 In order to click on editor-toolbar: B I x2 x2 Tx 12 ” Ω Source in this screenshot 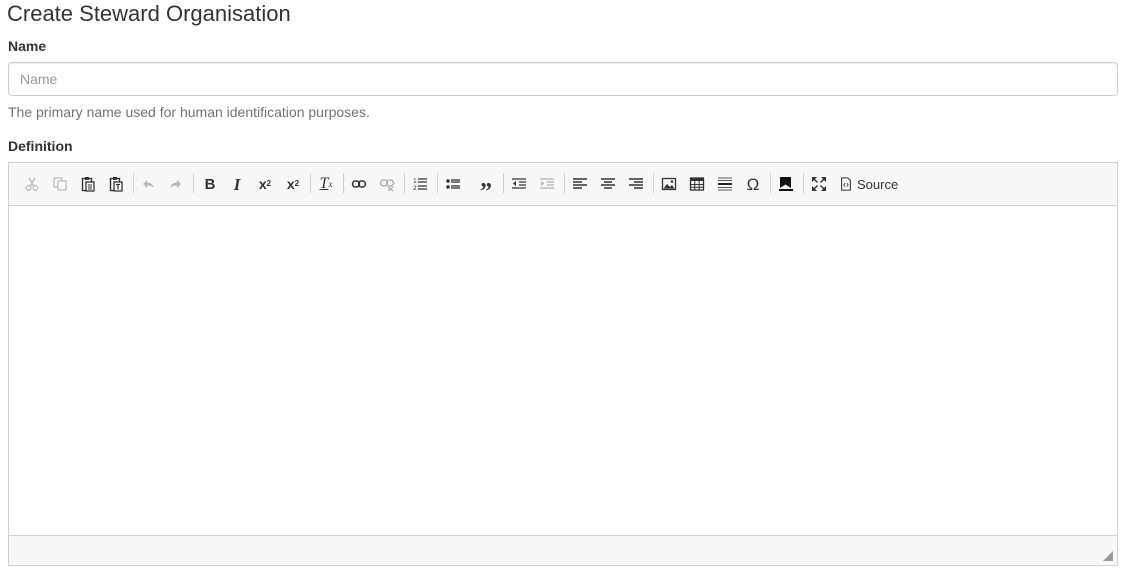, I will do `click(563, 184)`.